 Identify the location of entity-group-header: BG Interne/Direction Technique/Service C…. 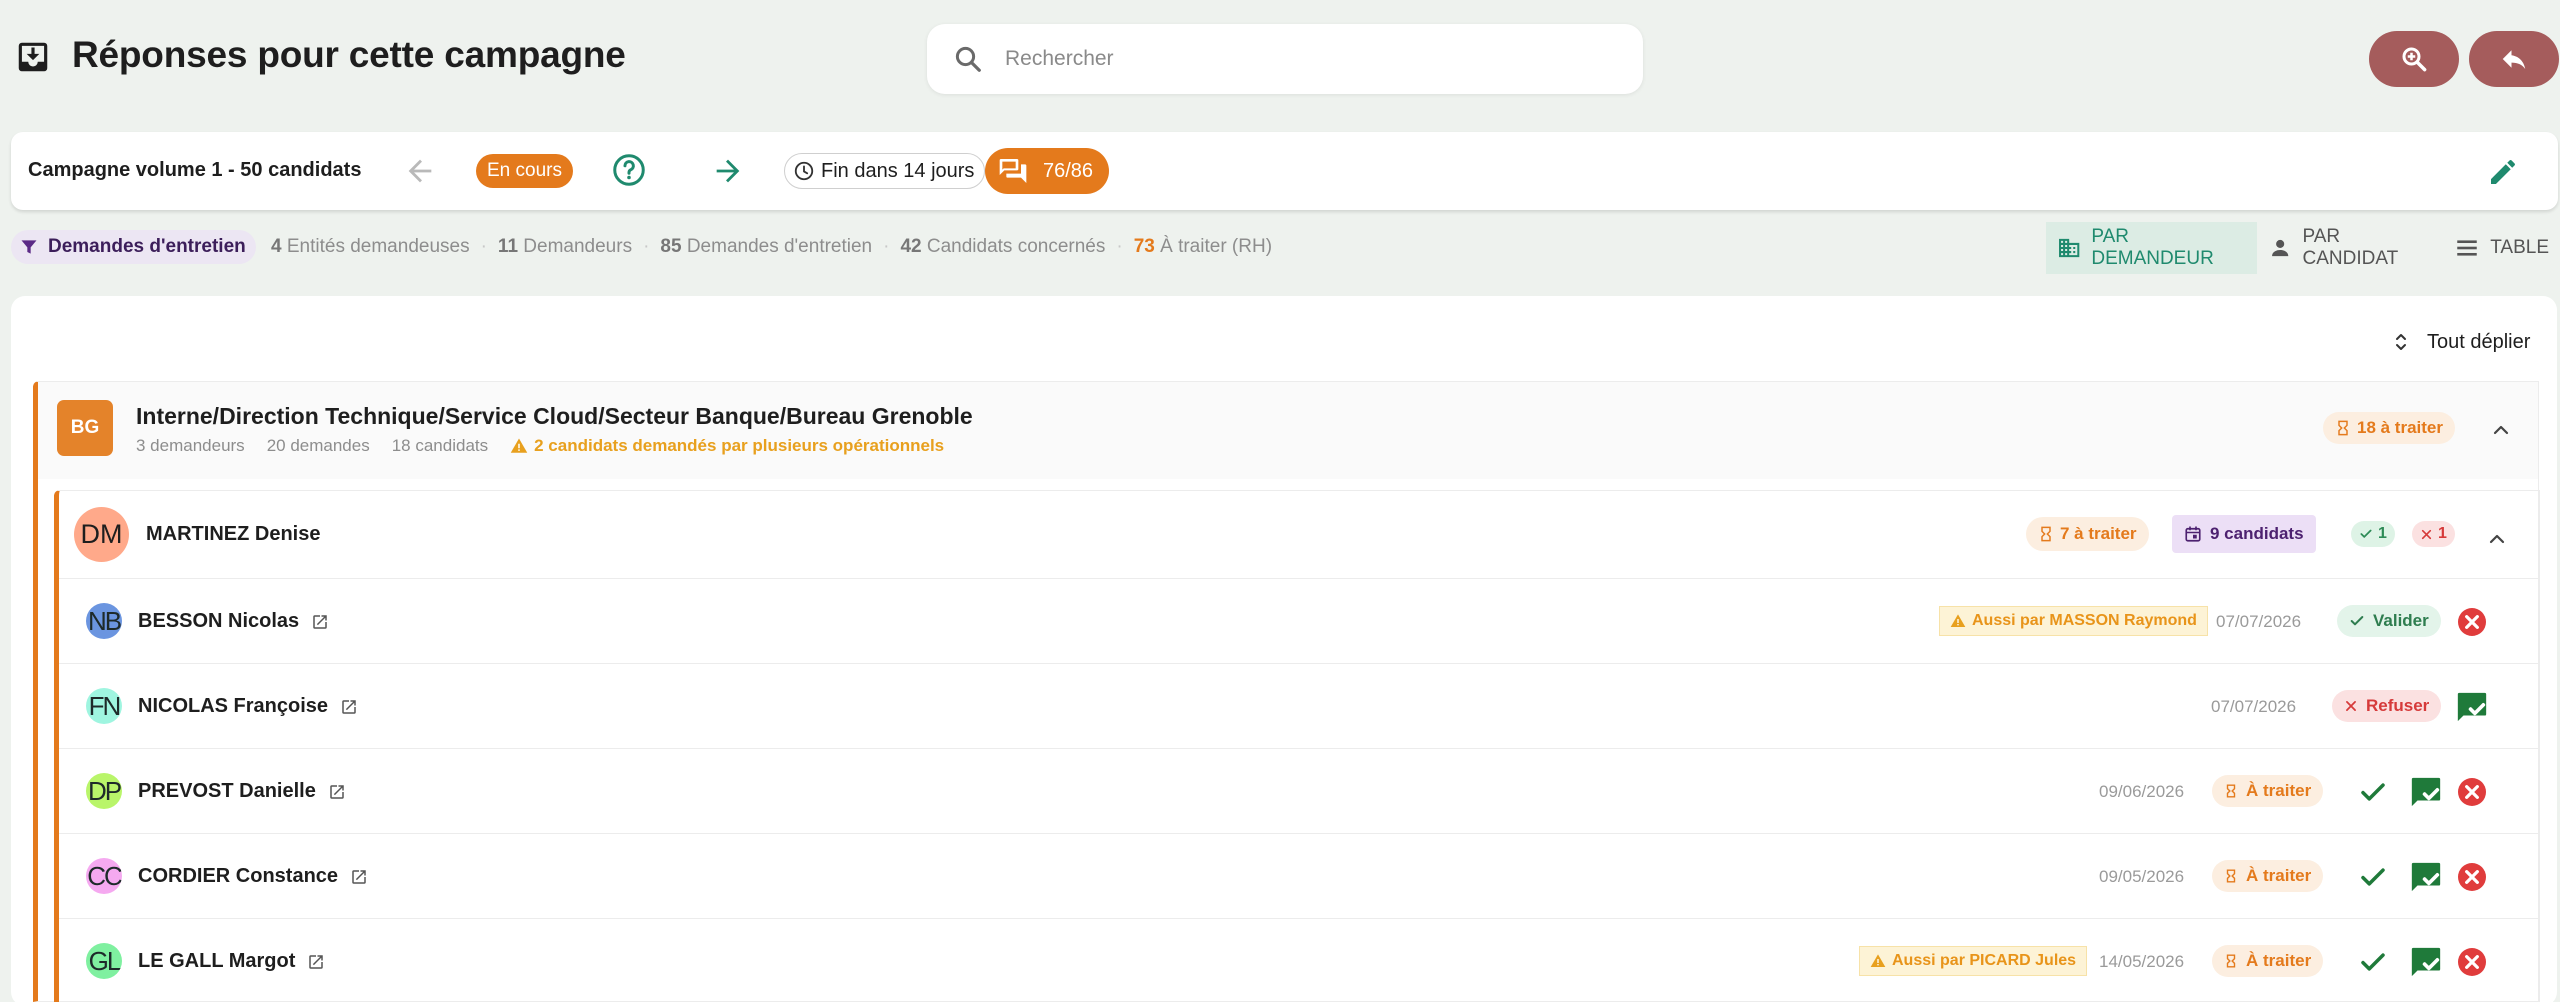
(1288, 430).